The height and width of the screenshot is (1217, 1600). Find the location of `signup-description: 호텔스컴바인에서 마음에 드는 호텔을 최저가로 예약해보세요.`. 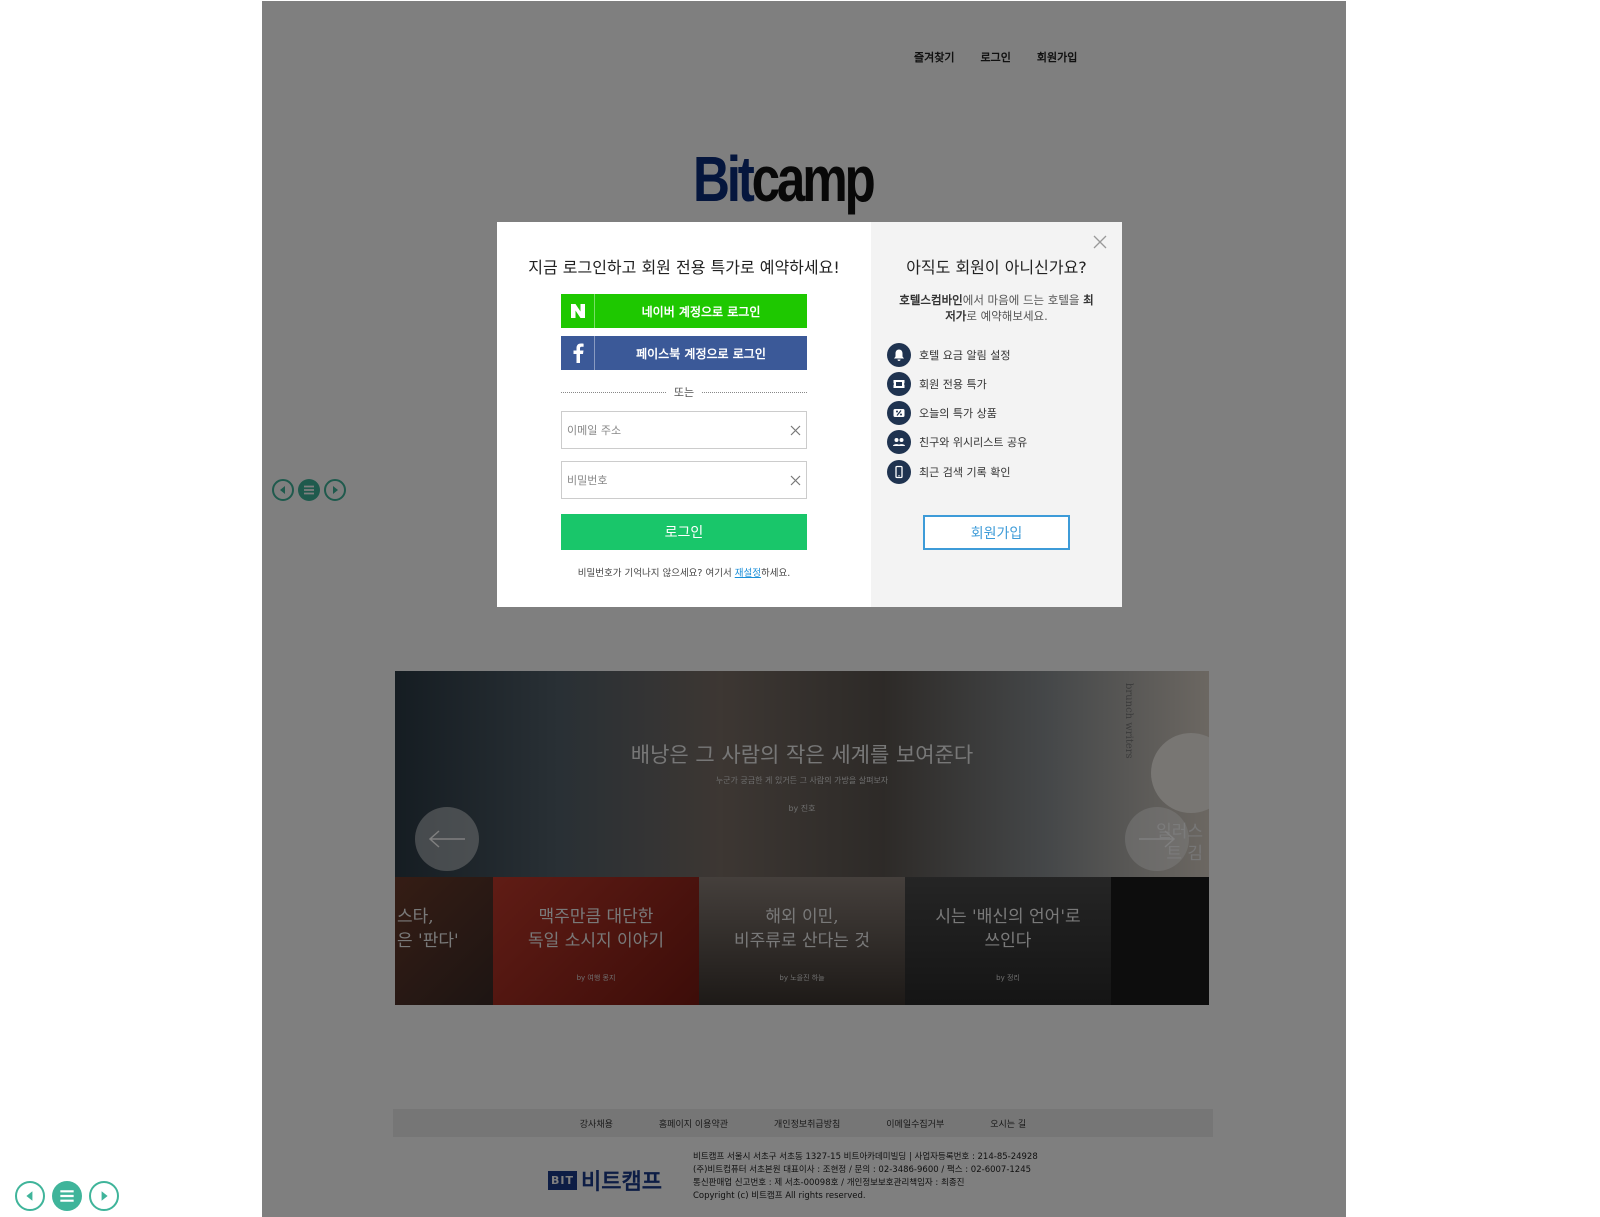

signup-description: 호텔스컴바인에서 마음에 드는 호텔을 최저가로 예약해보세요. is located at coordinates (996, 308).